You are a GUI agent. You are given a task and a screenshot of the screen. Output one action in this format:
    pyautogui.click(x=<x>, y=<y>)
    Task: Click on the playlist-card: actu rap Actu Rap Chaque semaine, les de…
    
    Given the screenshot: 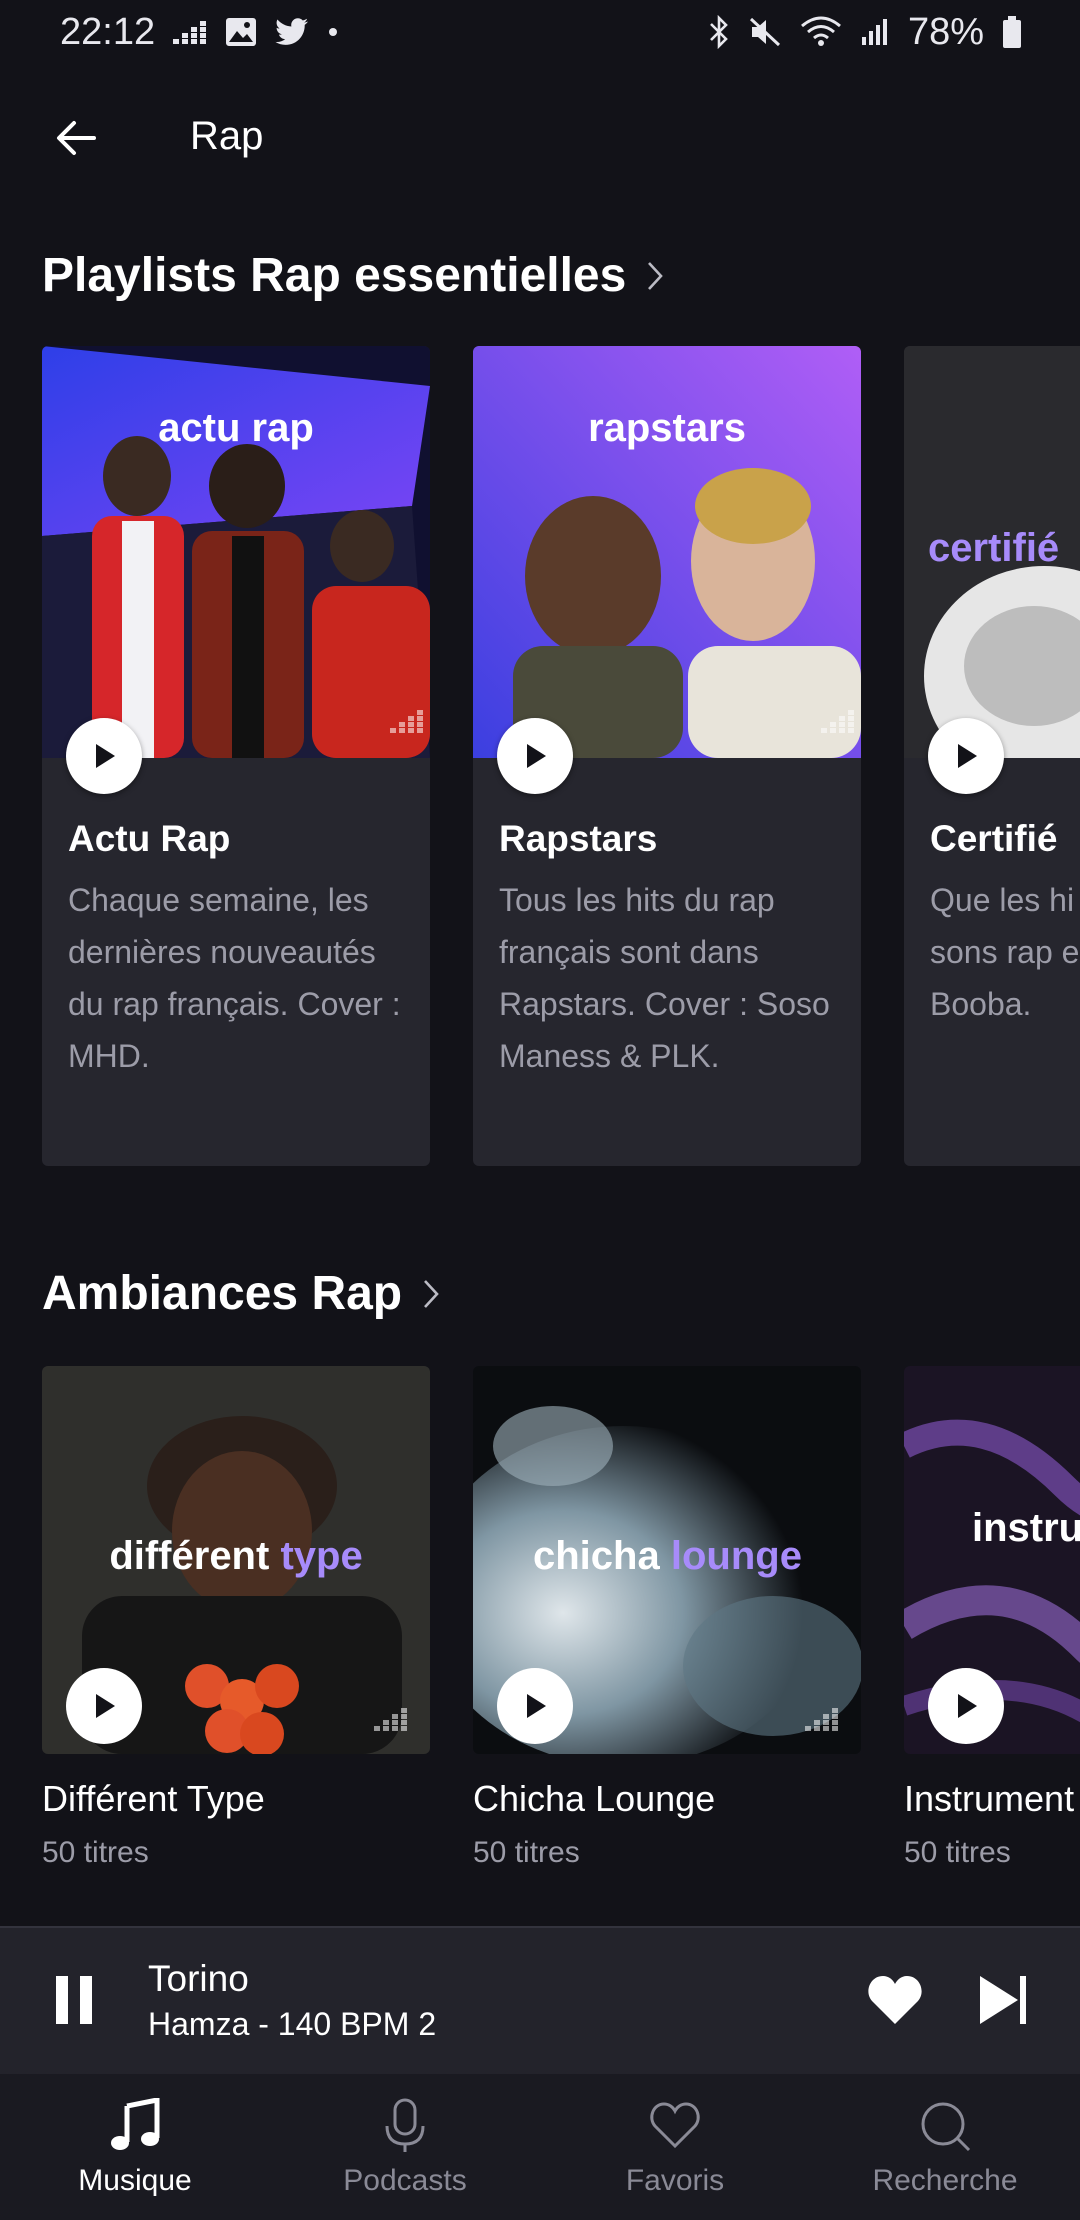 What is the action you would take?
    pyautogui.click(x=236, y=756)
    